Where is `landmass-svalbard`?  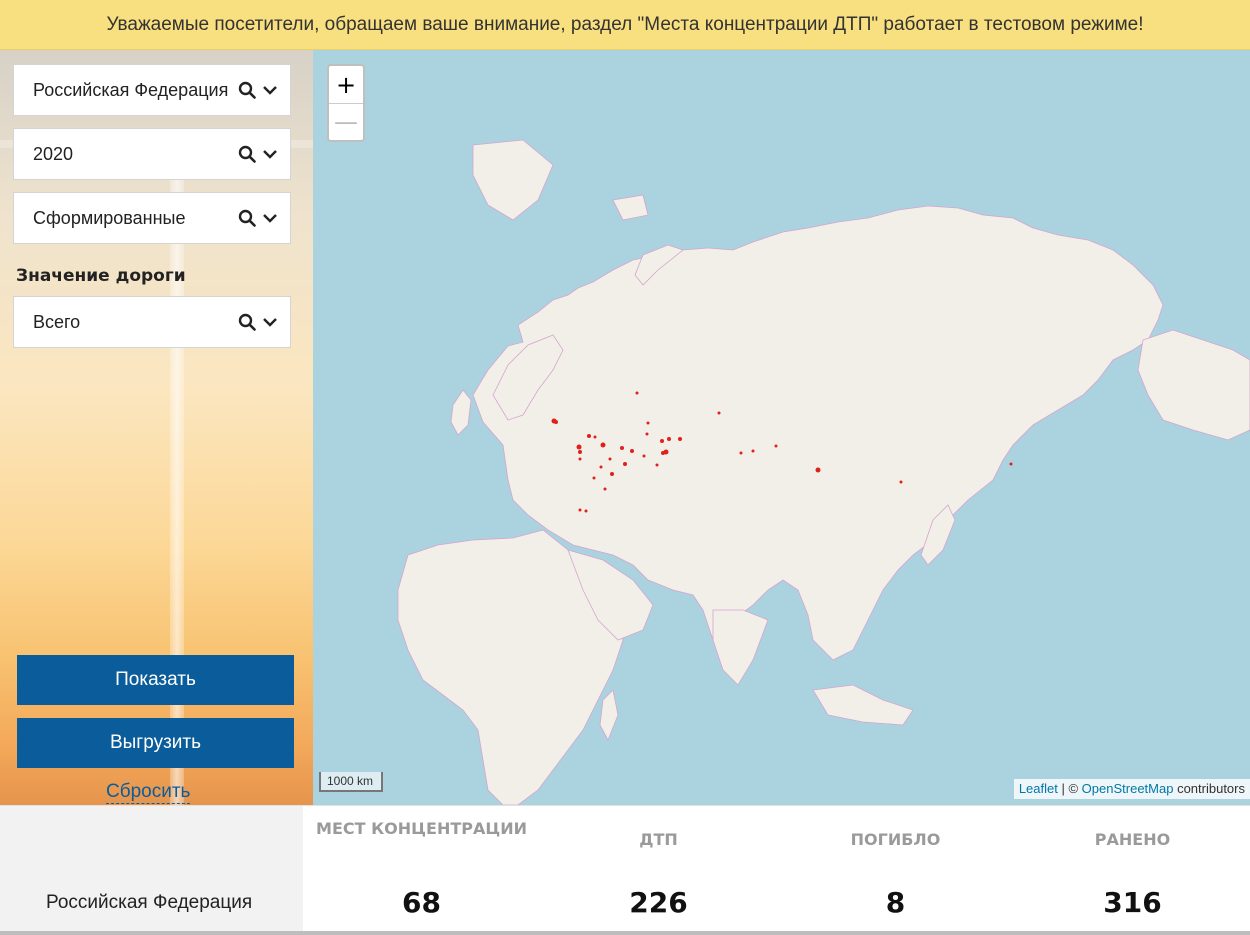
landmass-svalbard is located at coordinates (630, 207).